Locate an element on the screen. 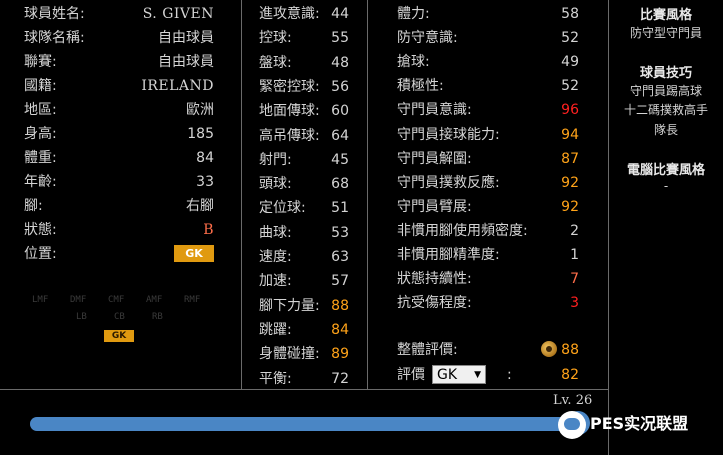 This screenshot has height=455, width=723. stat-label: 射門: is located at coordinates (275, 159).